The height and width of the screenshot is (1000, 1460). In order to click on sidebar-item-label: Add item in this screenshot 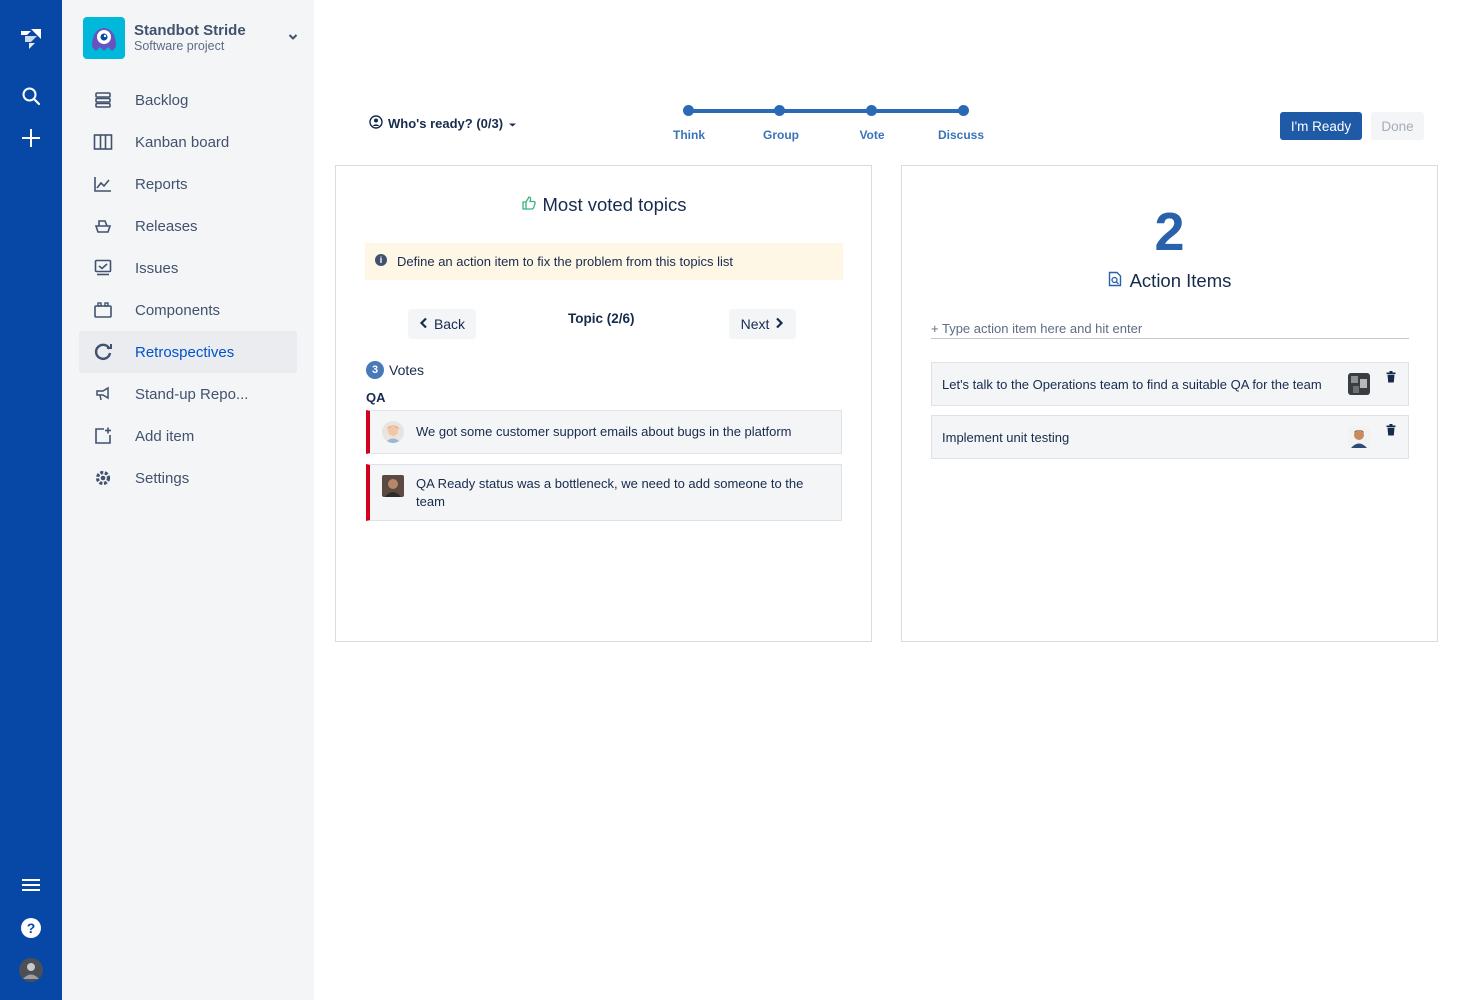, I will do `click(165, 436)`.